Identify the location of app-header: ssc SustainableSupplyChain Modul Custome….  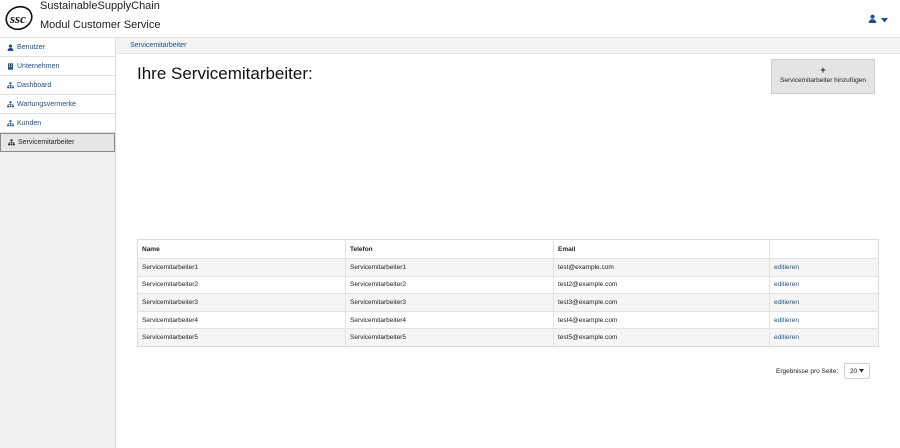
(450, 19).